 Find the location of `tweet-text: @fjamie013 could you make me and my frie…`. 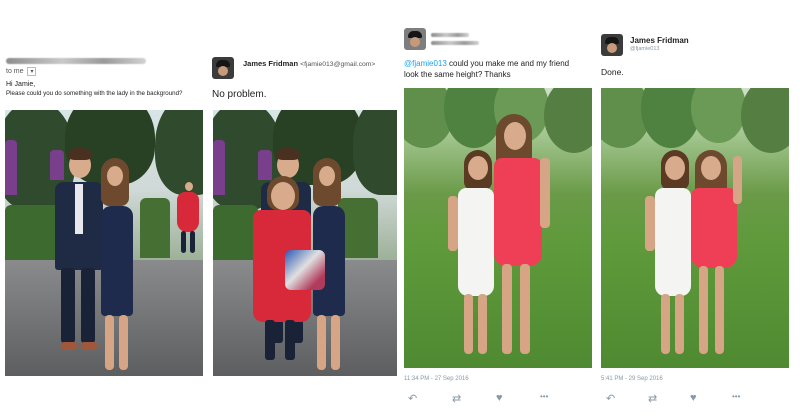

tweet-text: @fjamie013 could you make me and my frie… is located at coordinates (487, 69).